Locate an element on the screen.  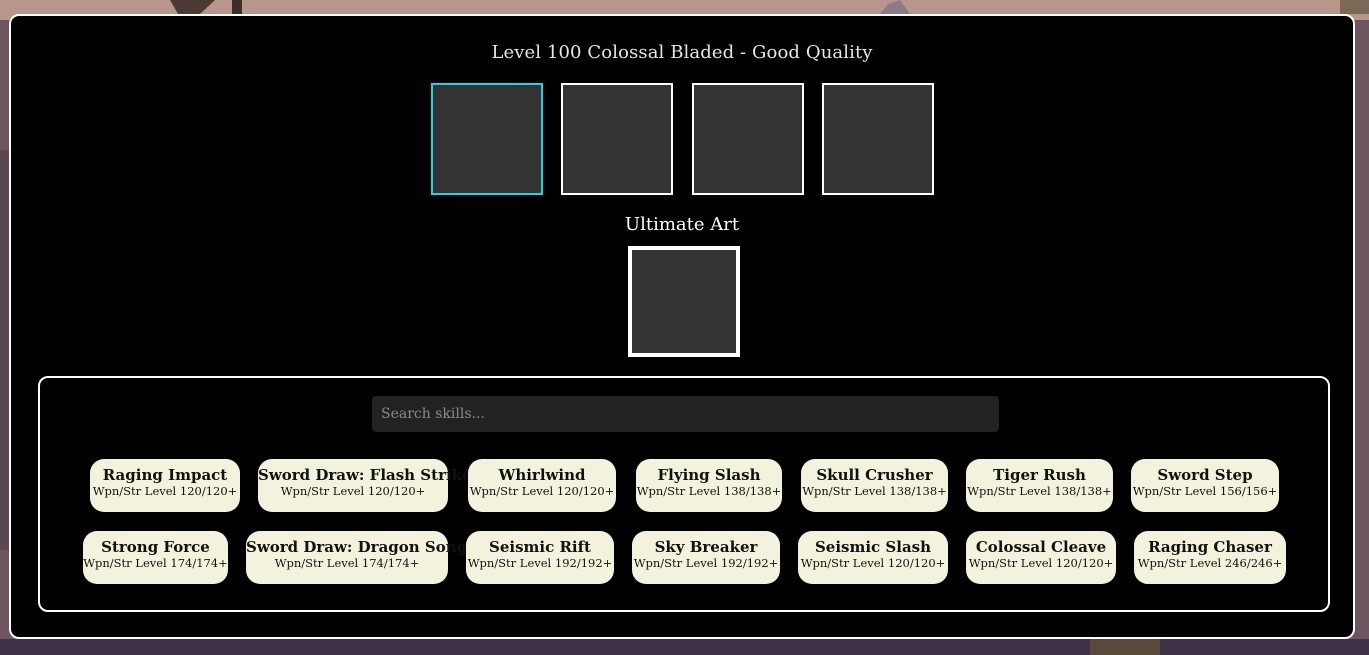
skill-chip: Raging Impact Wpn/Str Level 120/120+ is located at coordinates (165, 485).